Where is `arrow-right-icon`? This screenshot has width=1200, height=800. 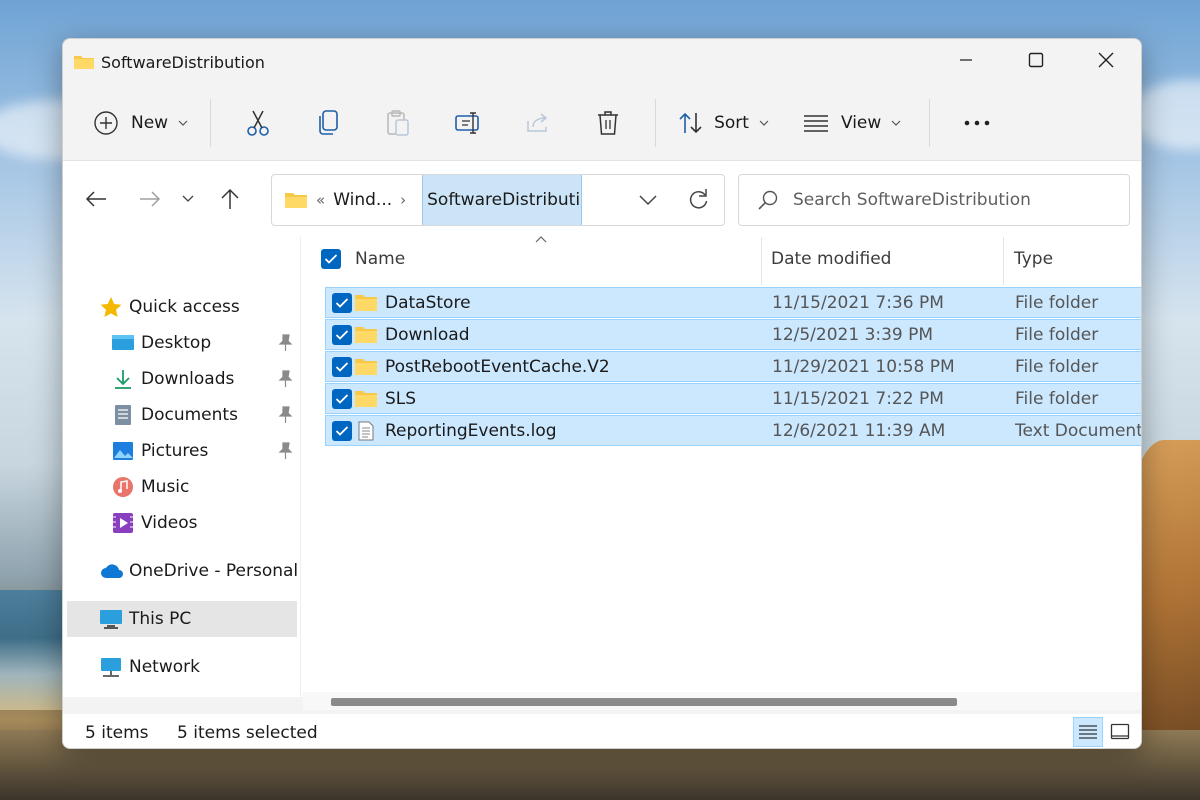 arrow-right-icon is located at coordinates (150, 199).